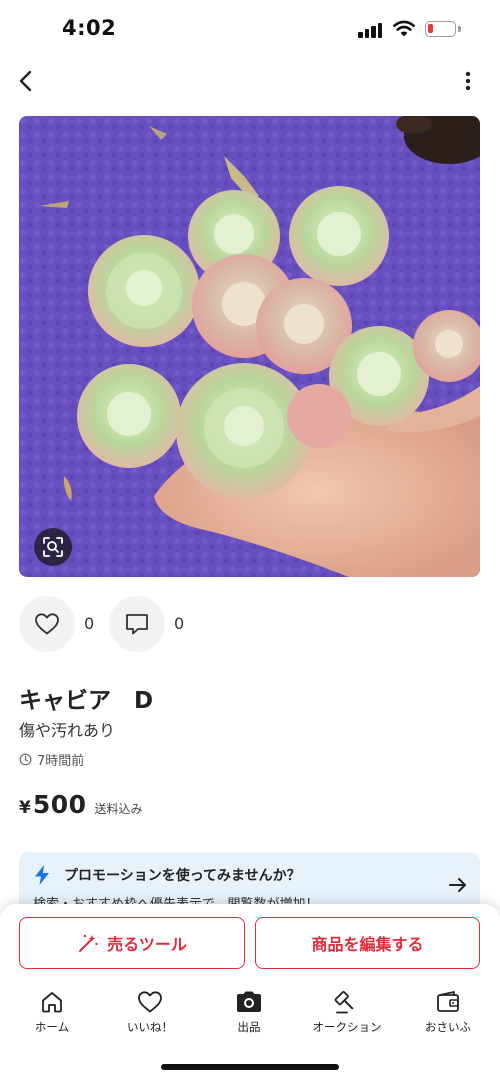 This screenshot has width=500, height=1080. I want to click on sell-tools-button: 売るツール, so click(132, 943).